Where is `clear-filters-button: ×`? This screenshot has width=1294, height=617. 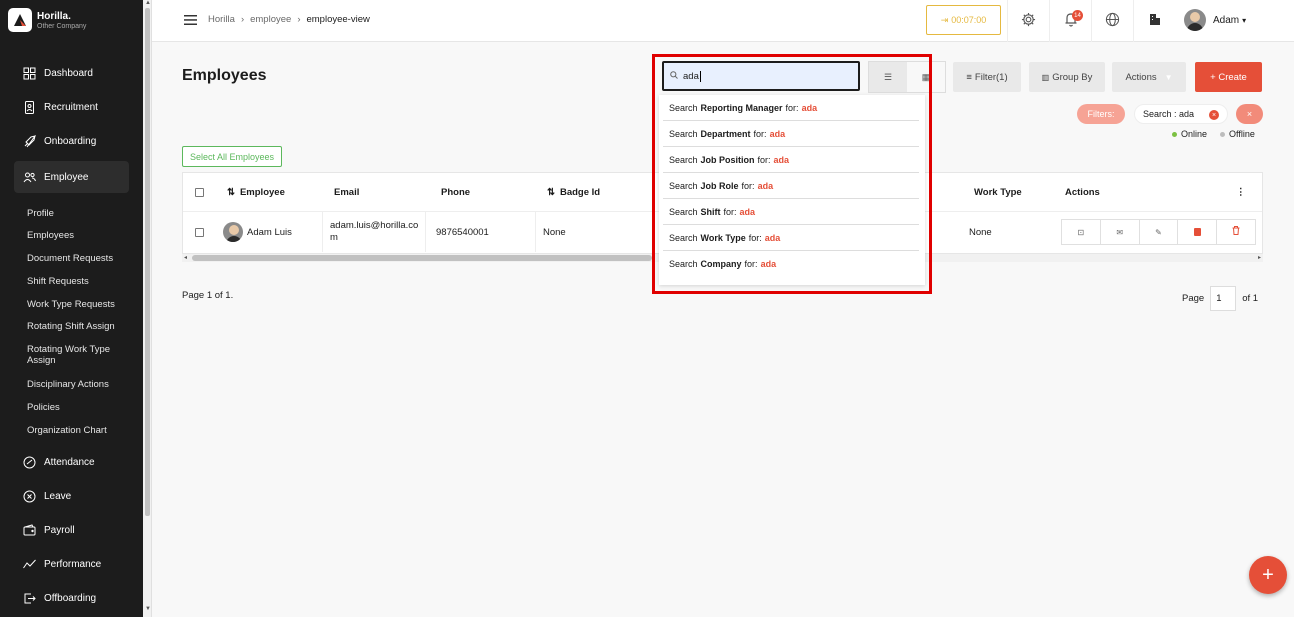 clear-filters-button: × is located at coordinates (1249, 114).